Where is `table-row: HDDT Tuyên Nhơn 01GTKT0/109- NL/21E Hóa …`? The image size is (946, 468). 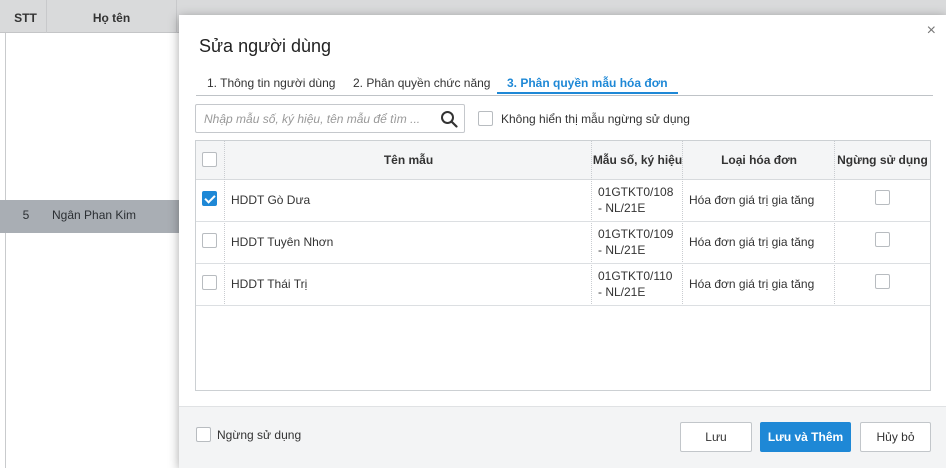 table-row: HDDT Tuyên Nhơn 01GTKT0/109- NL/21E Hóa … is located at coordinates (563, 243).